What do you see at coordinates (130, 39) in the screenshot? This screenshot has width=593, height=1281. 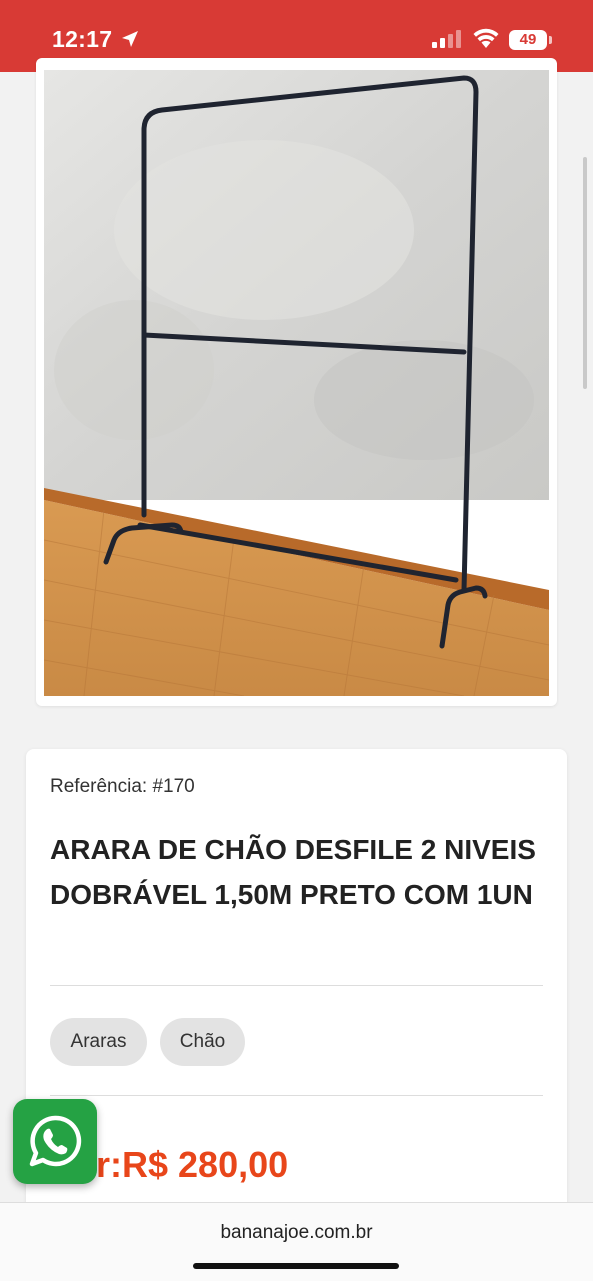 I see `location-arrow-icon` at bounding box center [130, 39].